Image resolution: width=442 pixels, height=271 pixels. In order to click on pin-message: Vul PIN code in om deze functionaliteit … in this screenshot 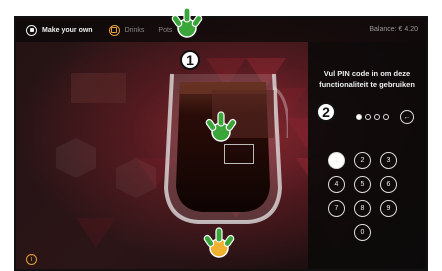, I will do `click(367, 79)`.